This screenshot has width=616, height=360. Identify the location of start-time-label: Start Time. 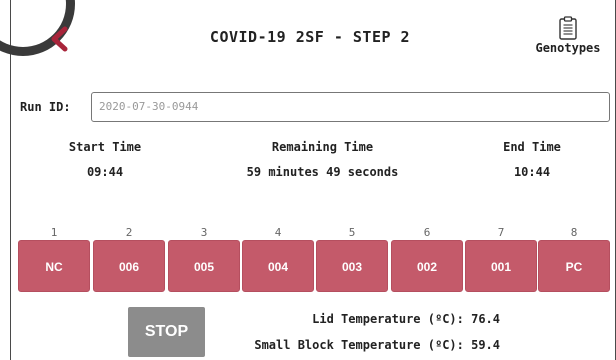
(105, 147).